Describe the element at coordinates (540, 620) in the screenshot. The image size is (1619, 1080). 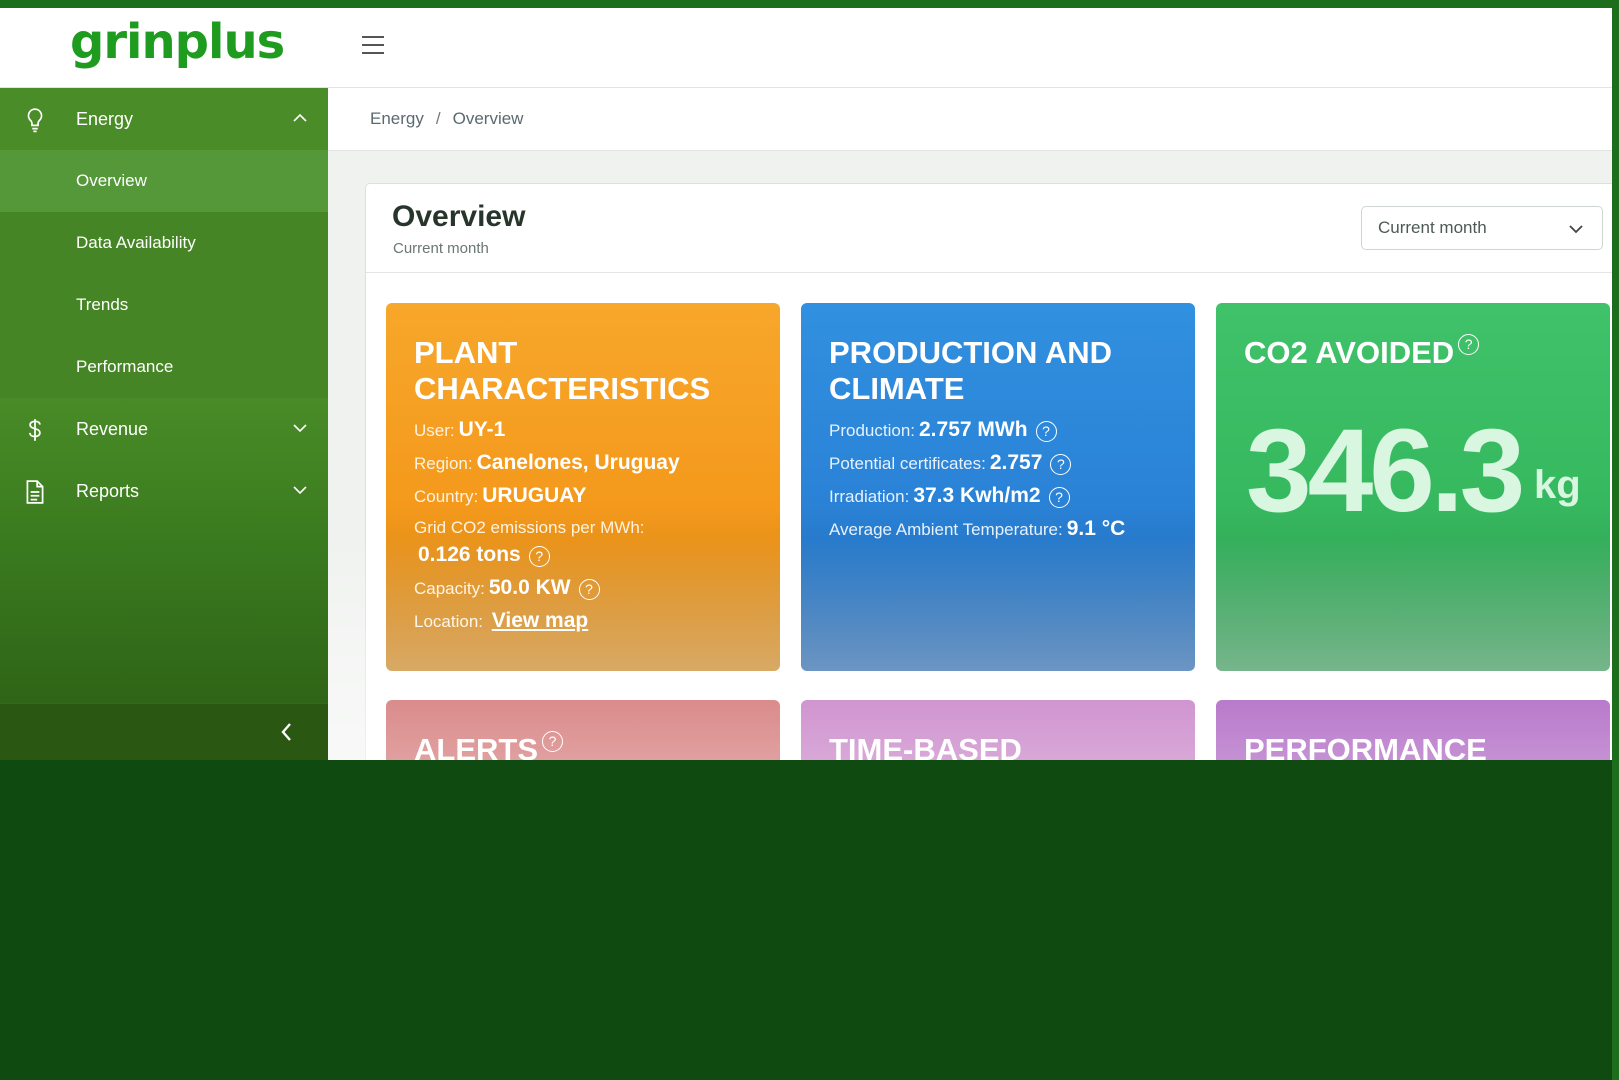
I see `view-map-link: View map` at that location.